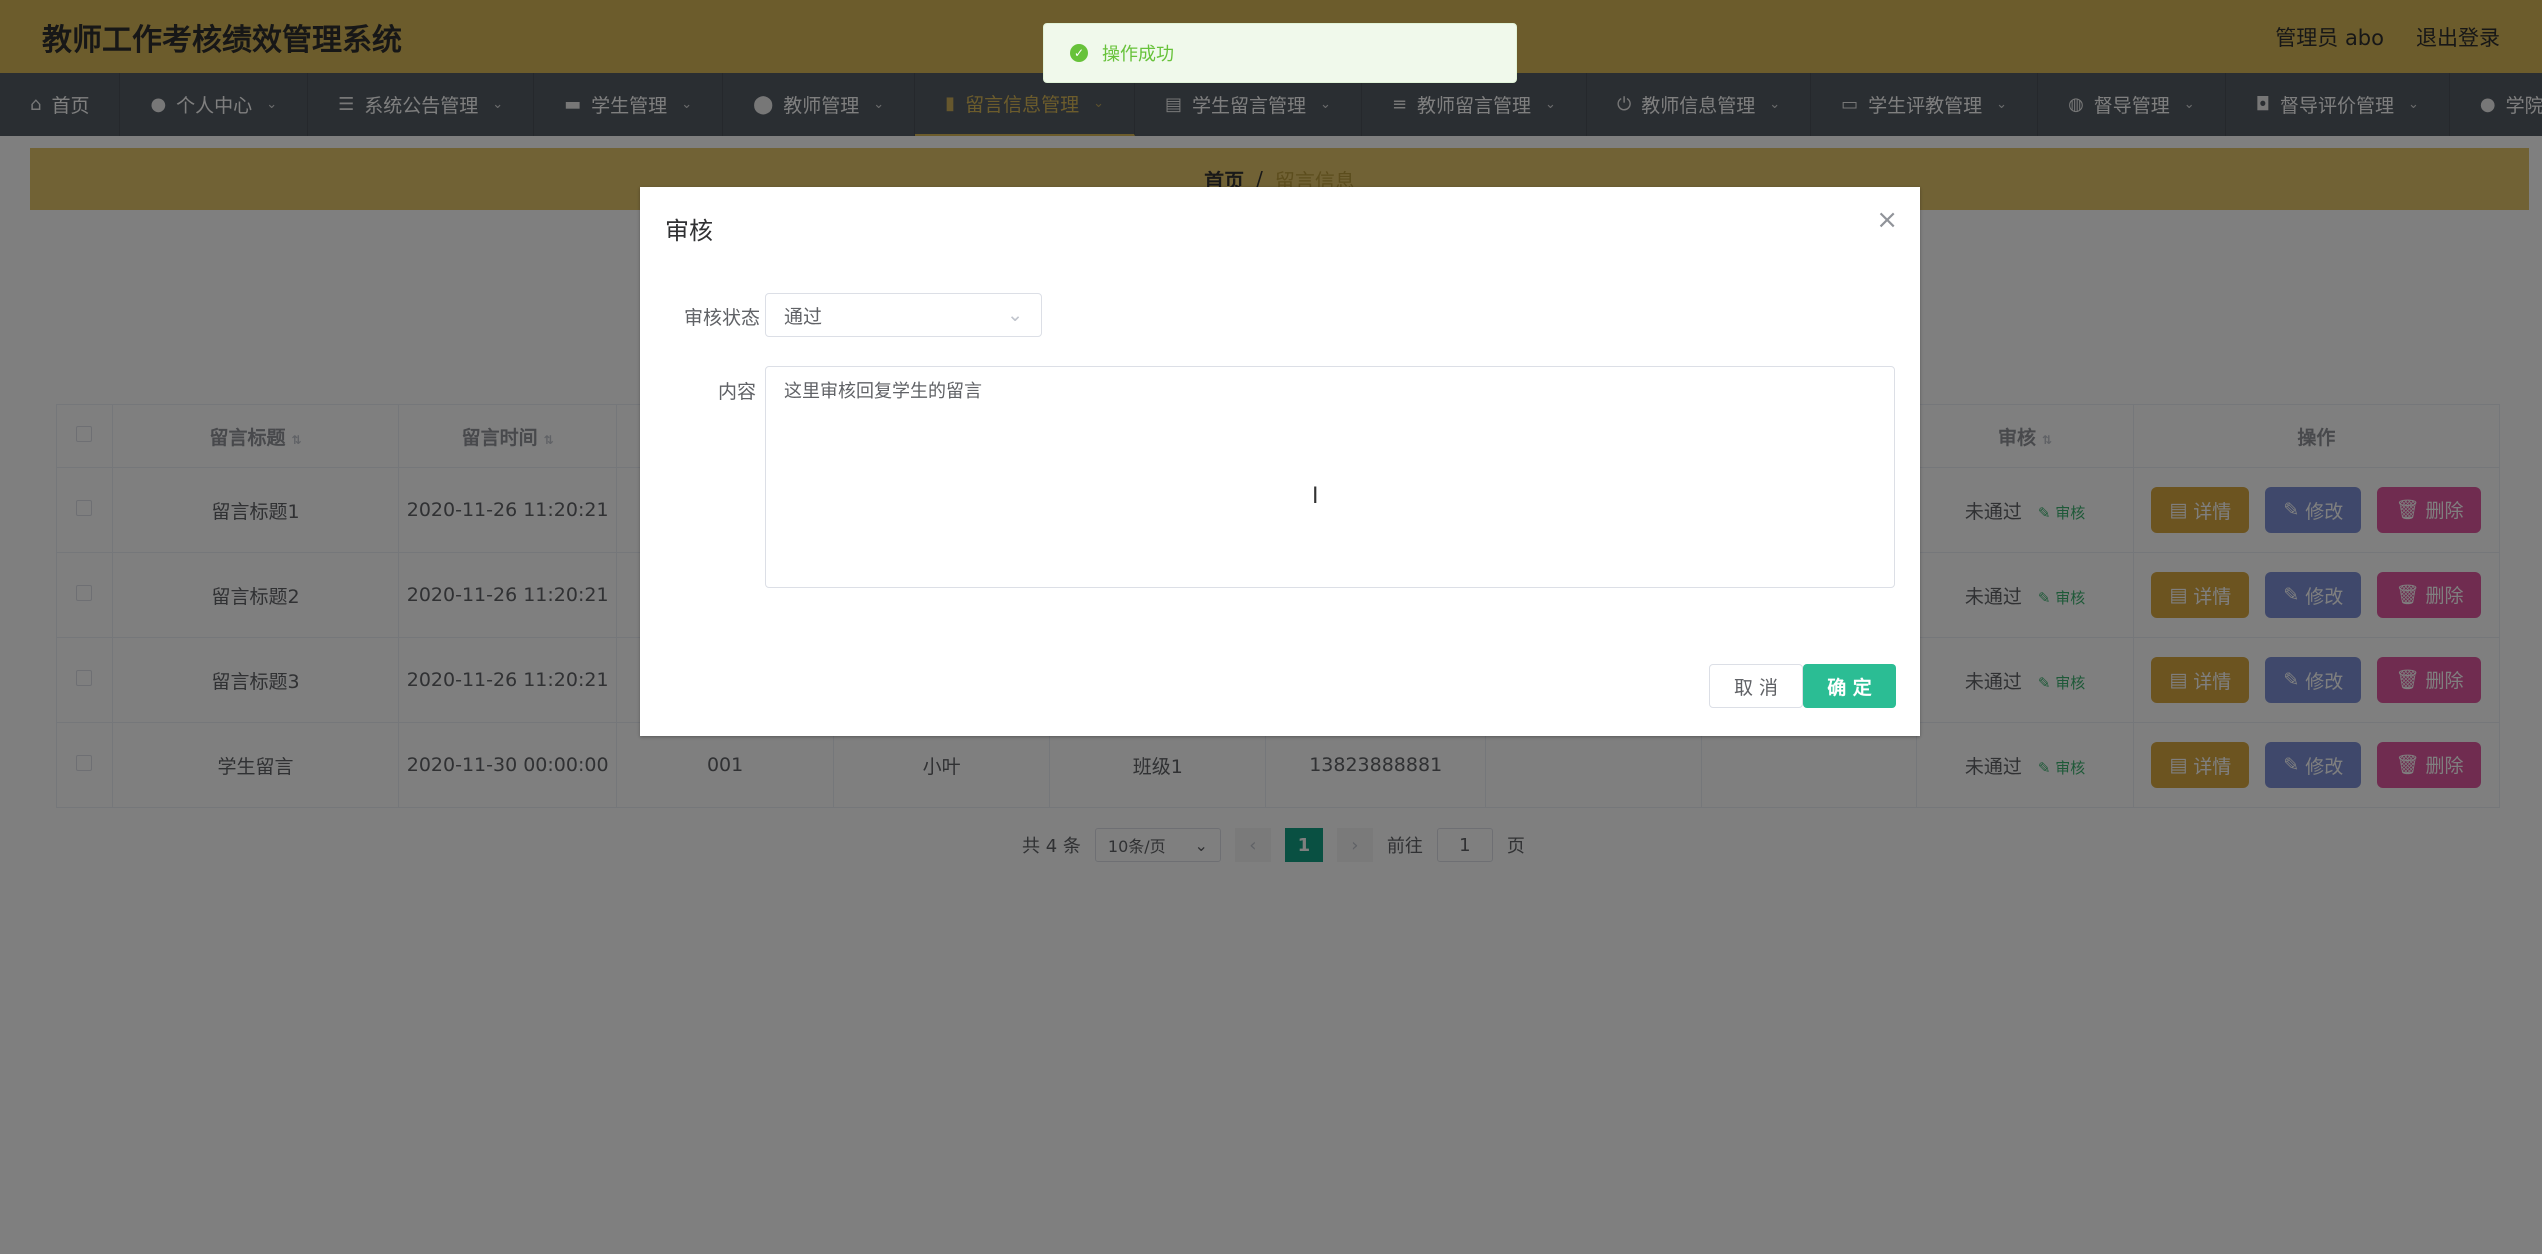 The width and height of the screenshot is (2542, 1254). What do you see at coordinates (721, 318) in the screenshot?
I see `status-label: 审核状态` at bounding box center [721, 318].